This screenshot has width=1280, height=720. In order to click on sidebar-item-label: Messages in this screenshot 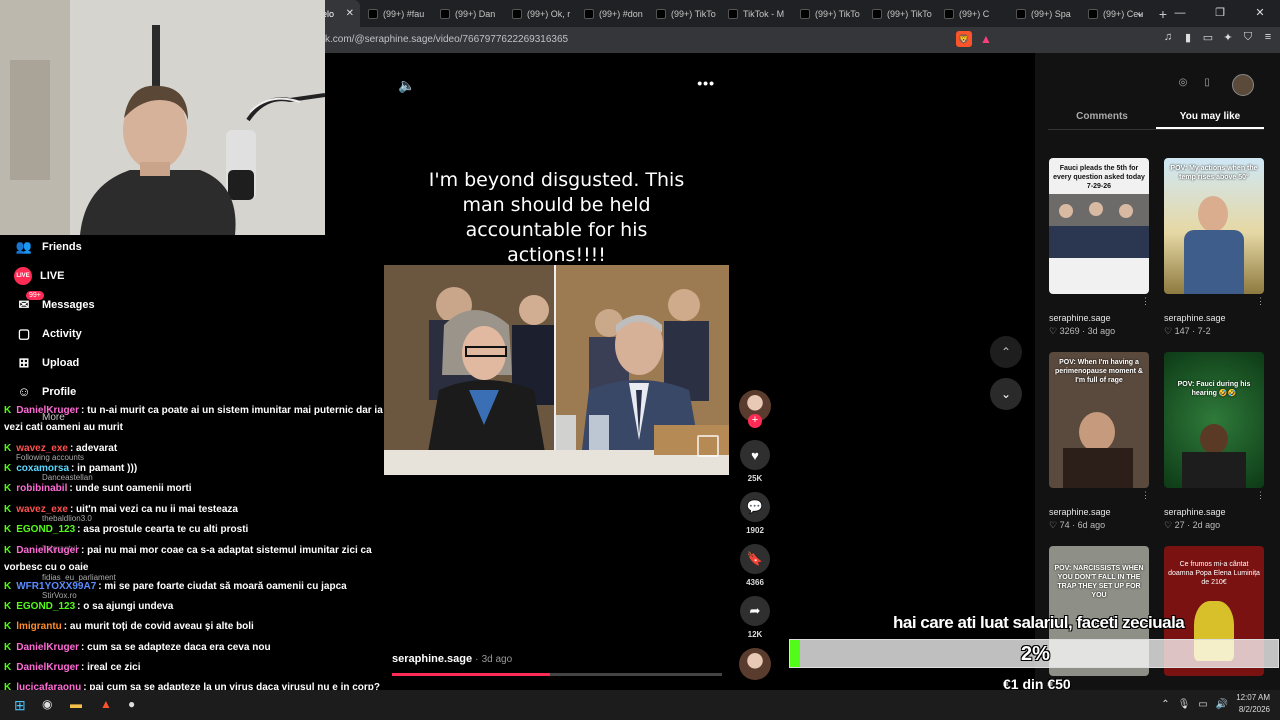, I will do `click(68, 304)`.